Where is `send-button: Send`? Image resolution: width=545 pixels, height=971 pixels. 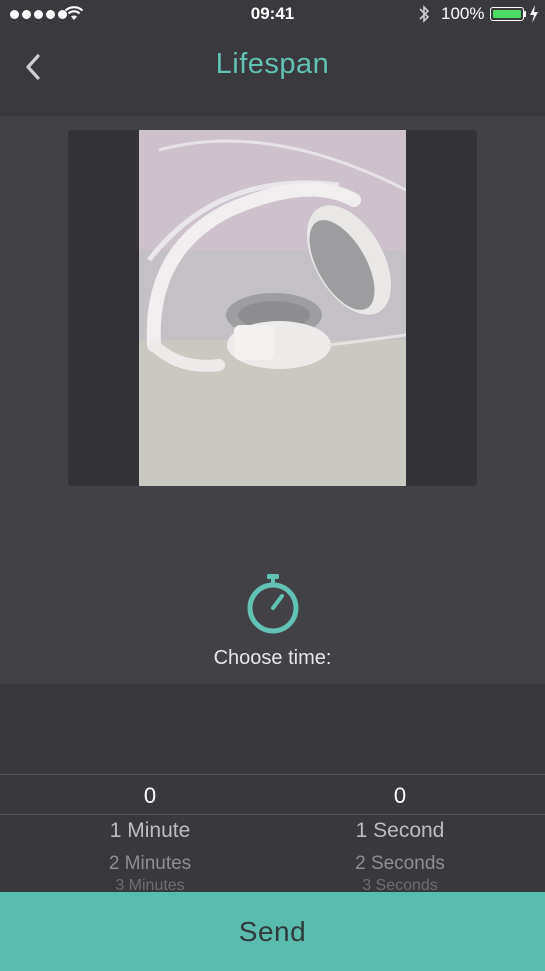
send-button: Send is located at coordinates (272, 931).